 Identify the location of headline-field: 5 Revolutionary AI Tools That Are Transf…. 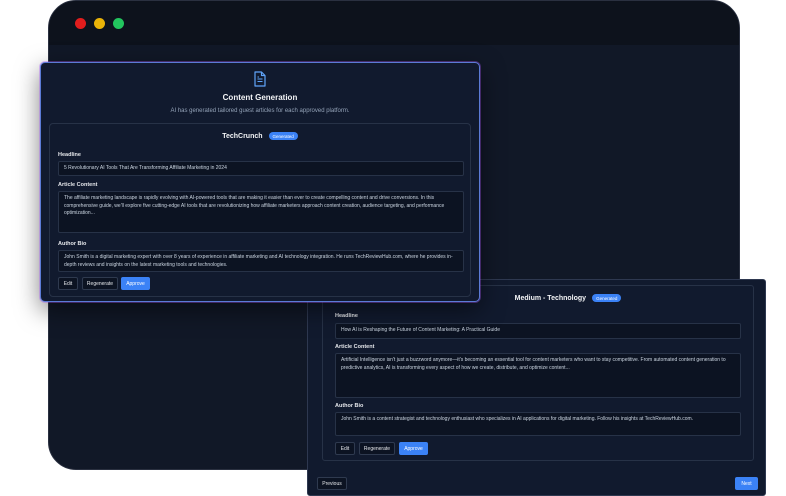
(261, 168).